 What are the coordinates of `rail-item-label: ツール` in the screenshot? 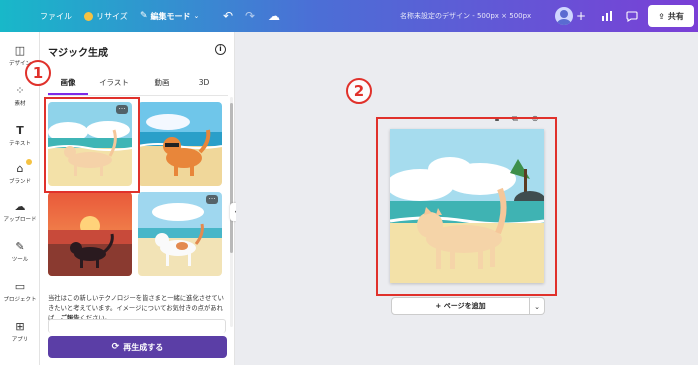 It's located at (20, 260).